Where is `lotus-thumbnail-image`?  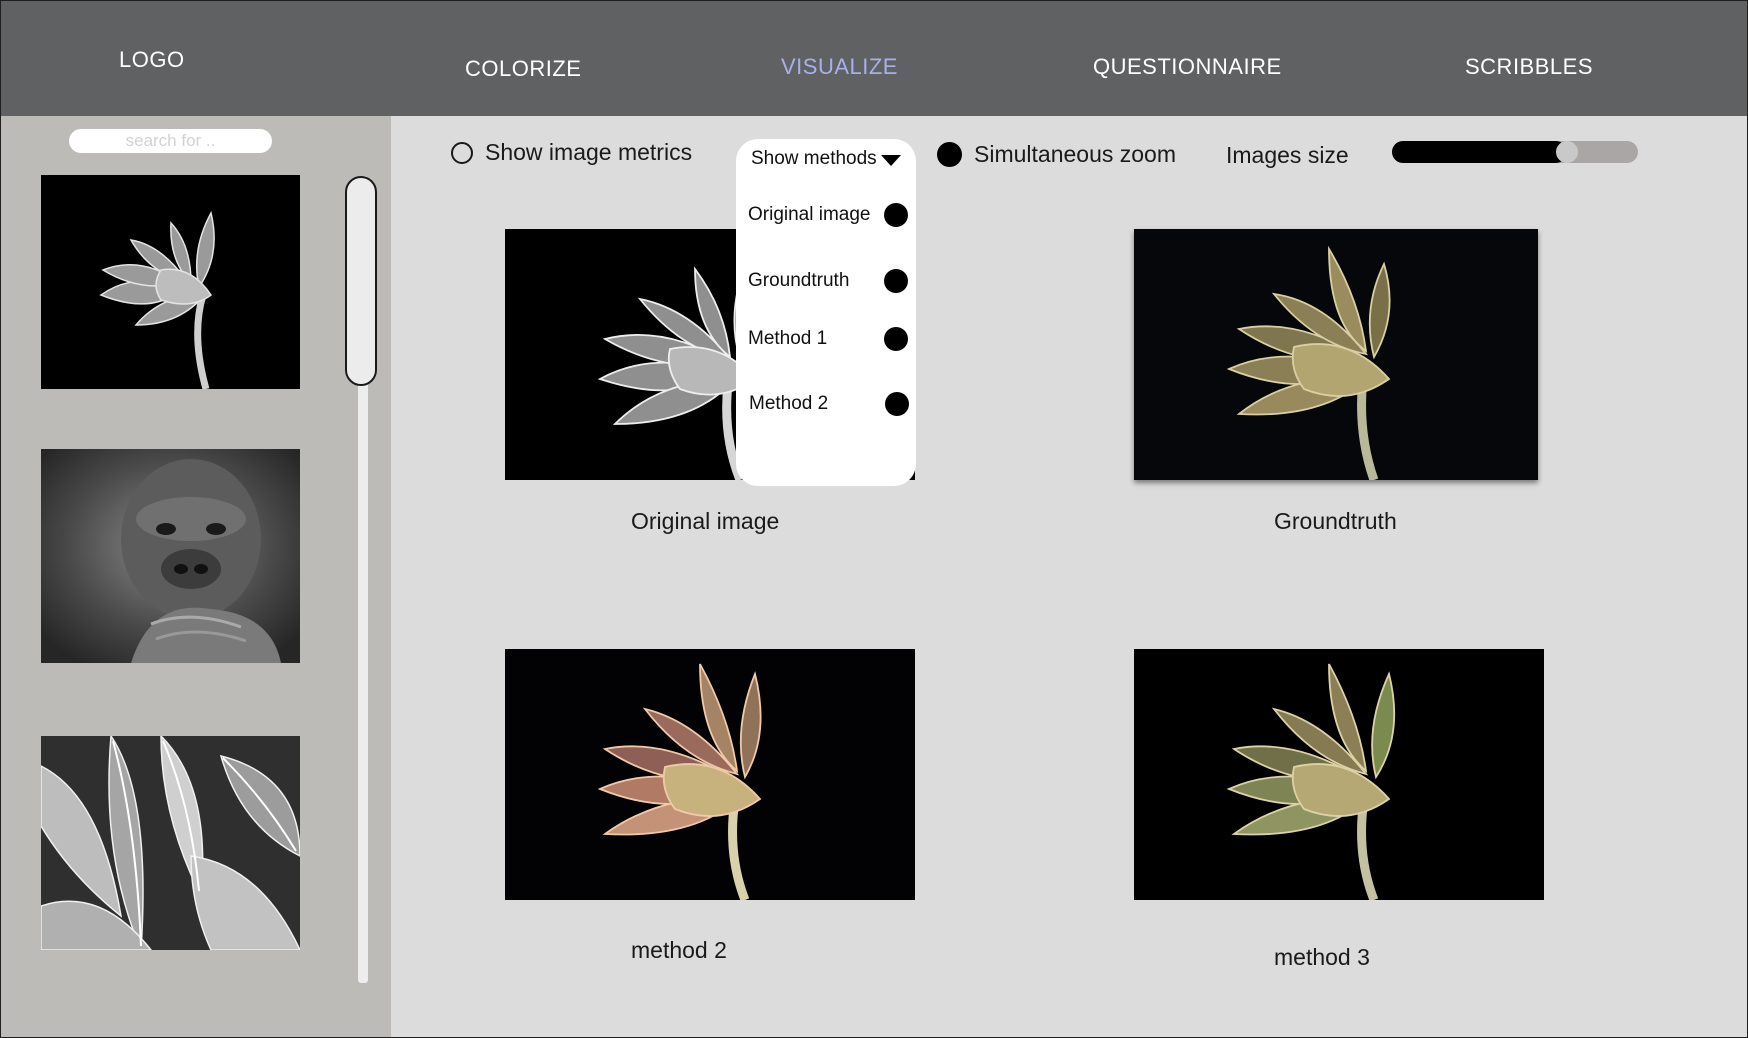
lotus-thumbnail-image is located at coordinates (170, 282).